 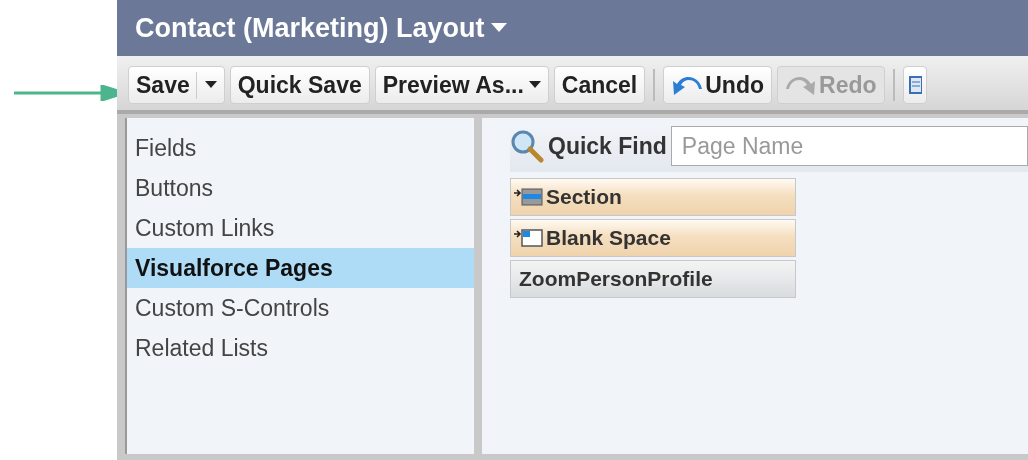 What do you see at coordinates (653, 279) in the screenshot?
I see `palette-item: ZoomPersonProfile` at bounding box center [653, 279].